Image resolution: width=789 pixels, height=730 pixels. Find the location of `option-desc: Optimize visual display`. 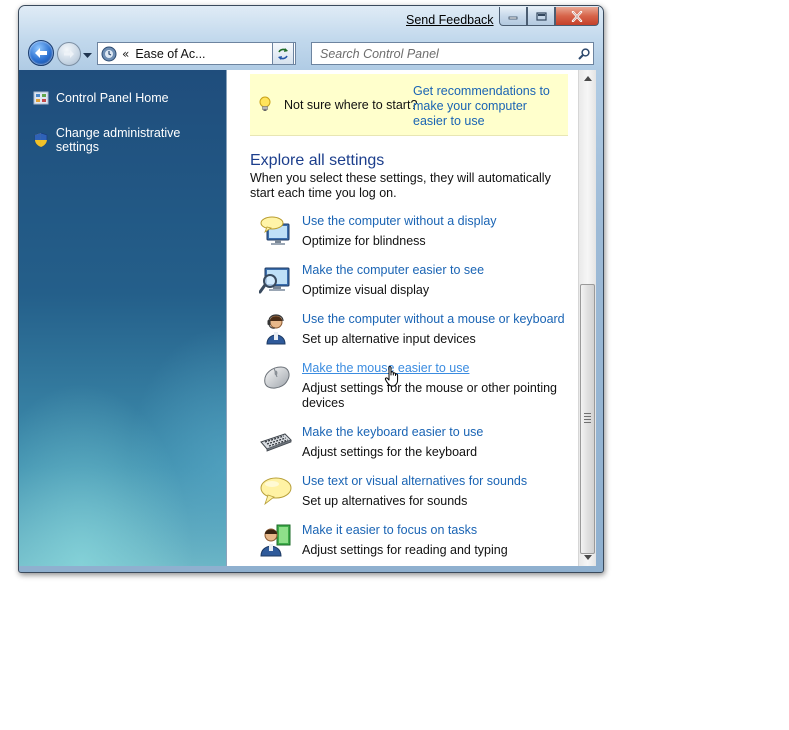

option-desc: Optimize visual display is located at coordinates (366, 290).